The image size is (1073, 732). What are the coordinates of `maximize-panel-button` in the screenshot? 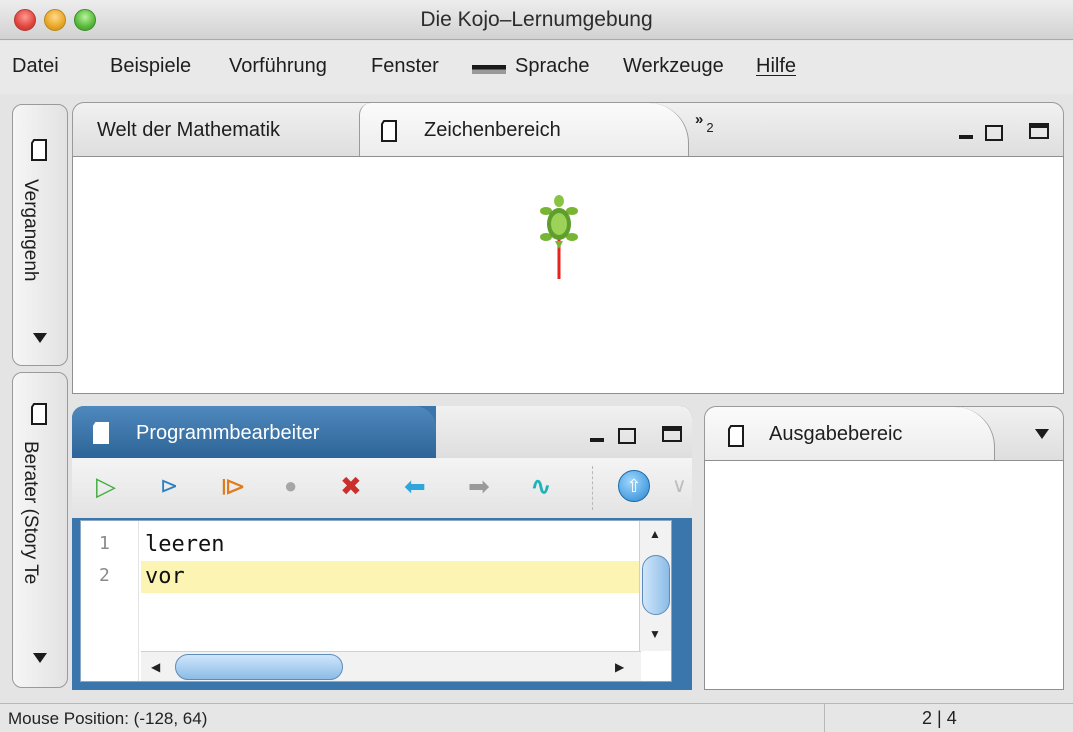 It's located at (1039, 131).